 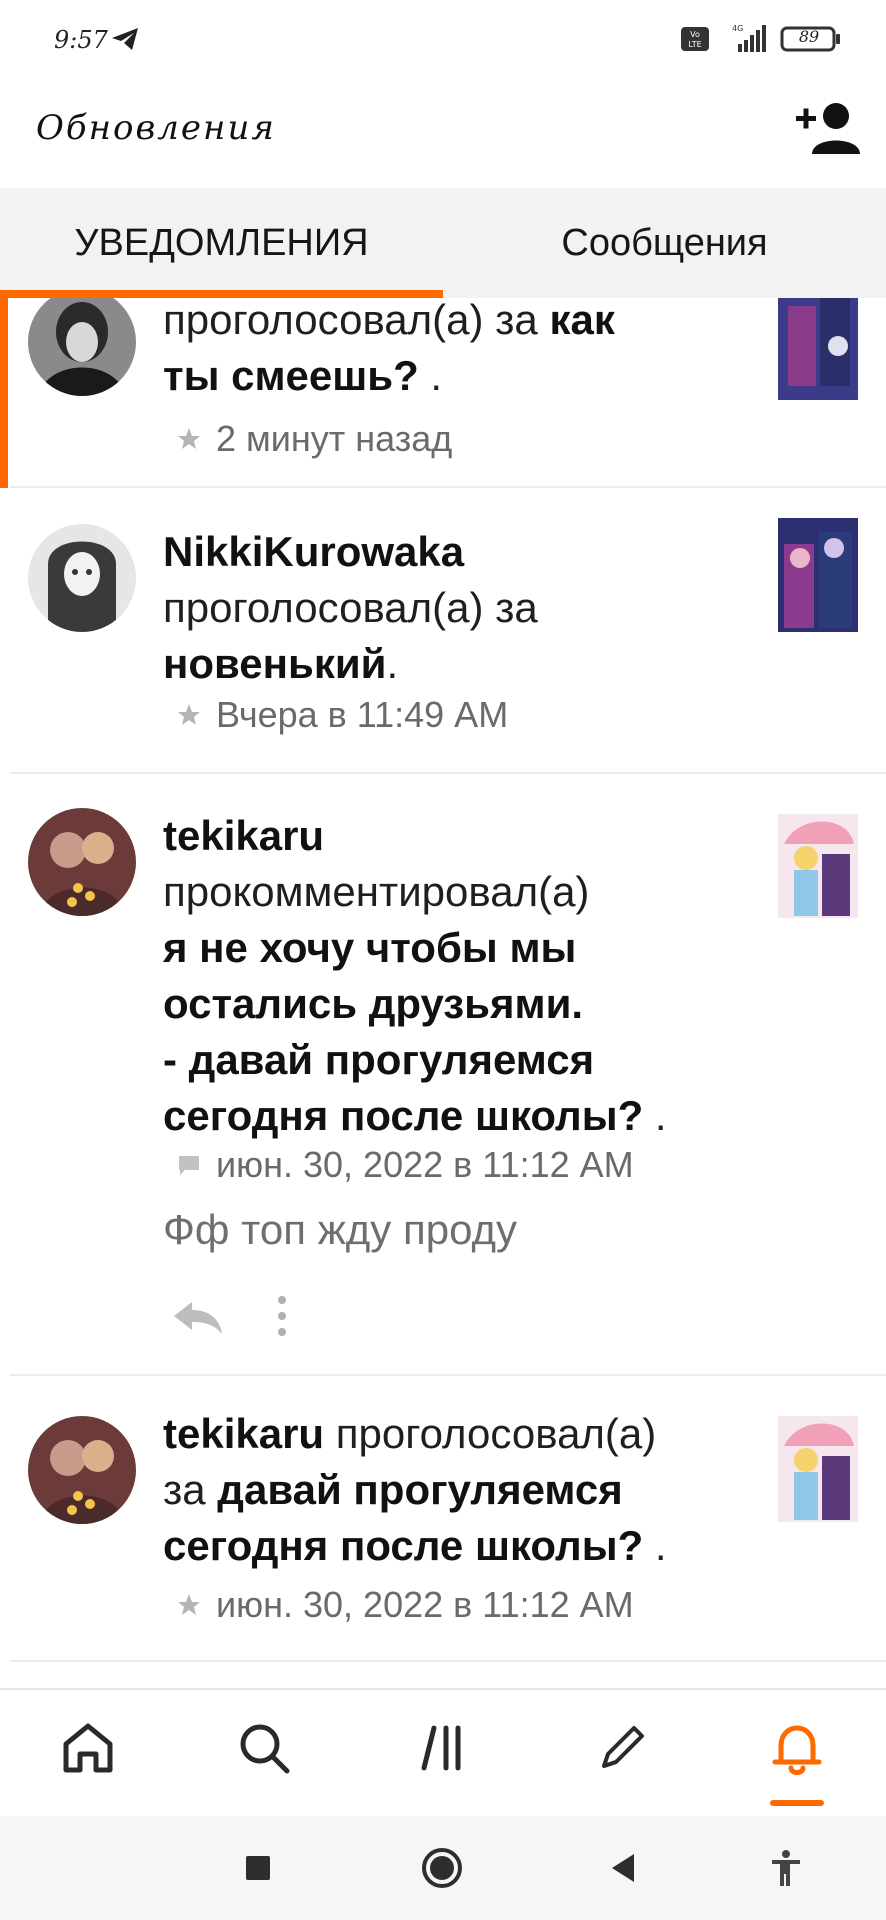 I want to click on home-icon, so click(x=88, y=1748).